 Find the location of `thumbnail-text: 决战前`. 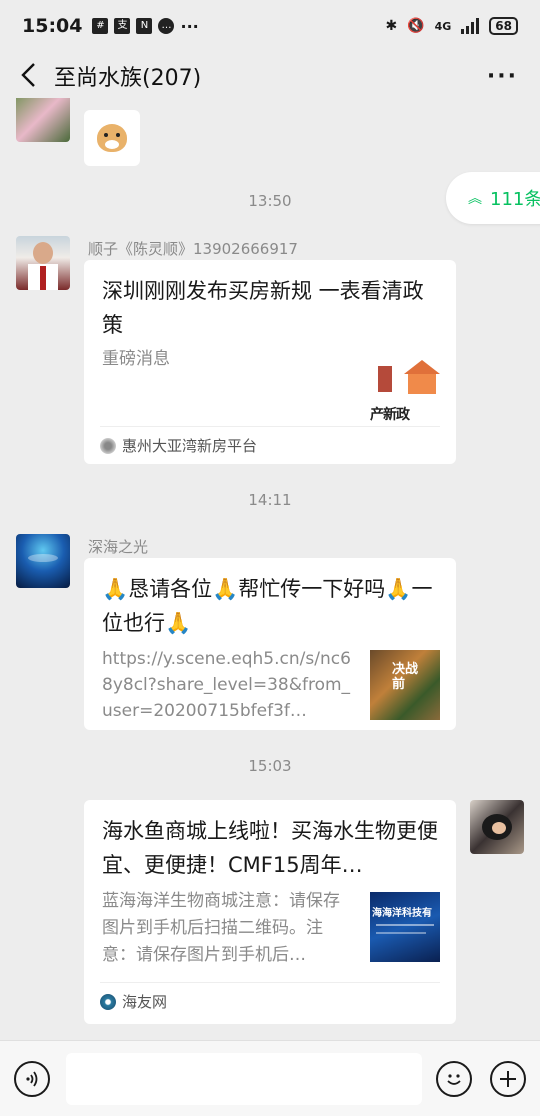

thumbnail-text: 决战前 is located at coordinates (405, 677).